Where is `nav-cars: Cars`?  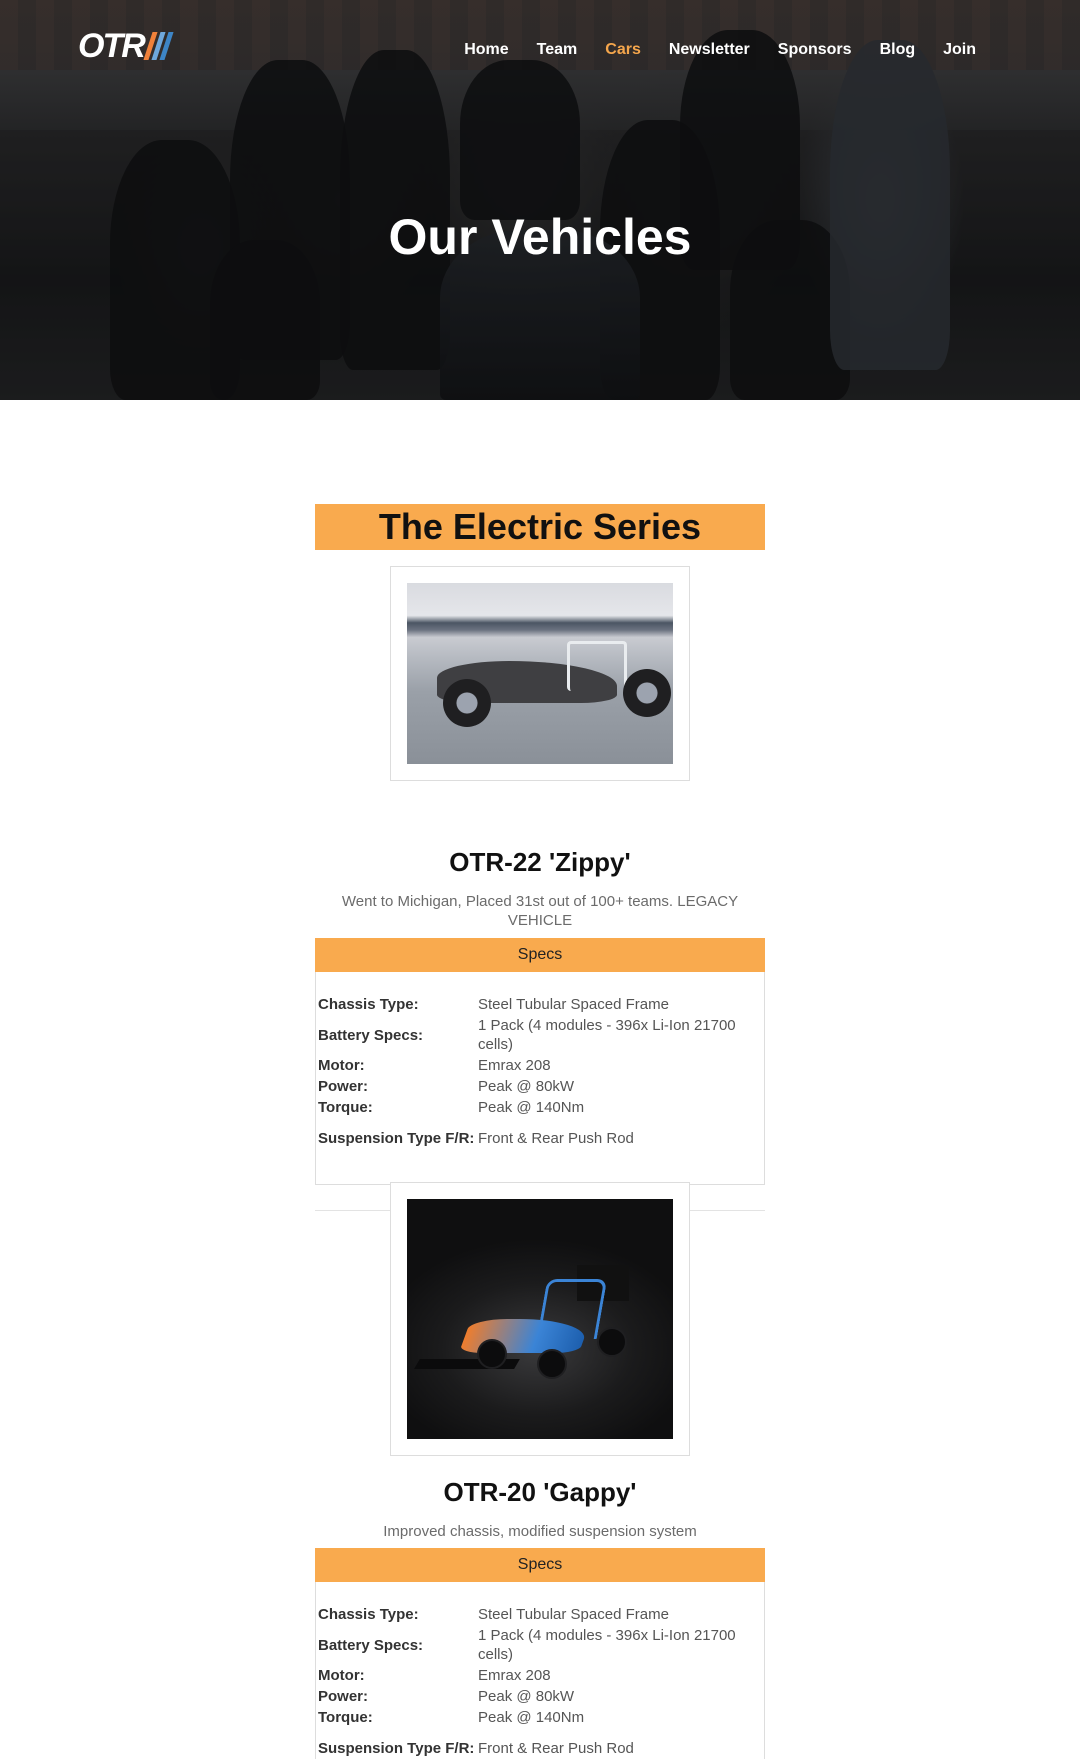
nav-cars: Cars is located at coordinates (623, 50).